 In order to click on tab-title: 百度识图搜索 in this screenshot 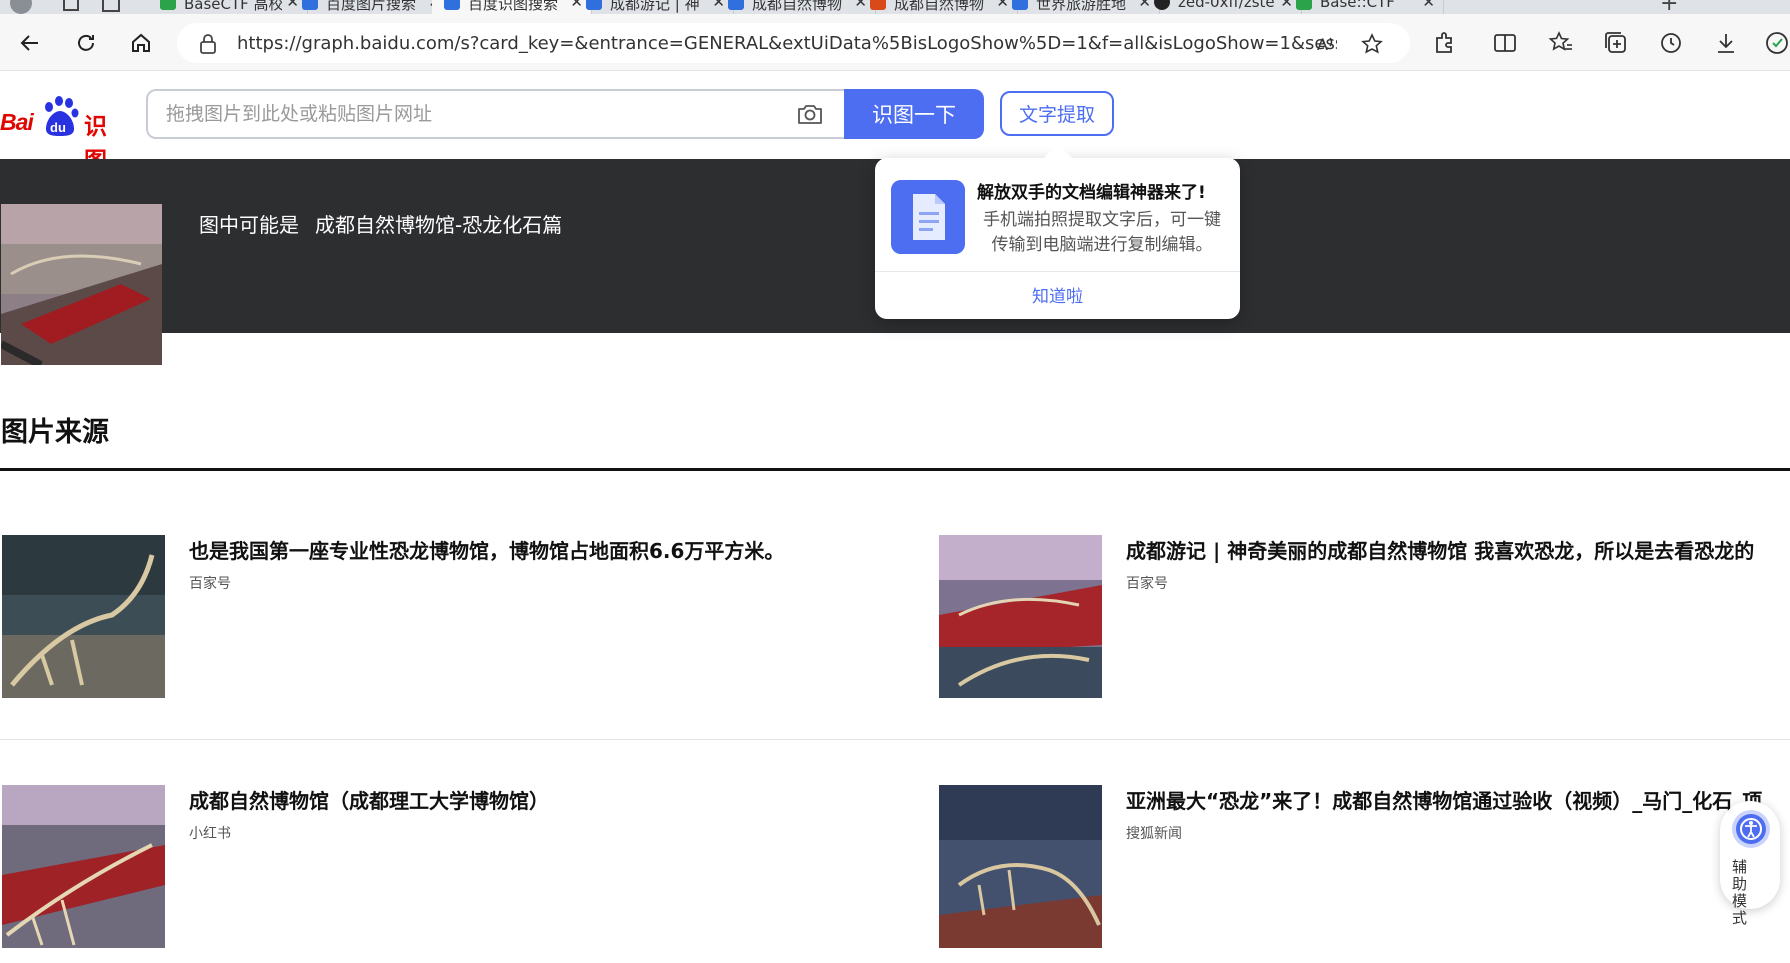, I will do `click(513, 6)`.